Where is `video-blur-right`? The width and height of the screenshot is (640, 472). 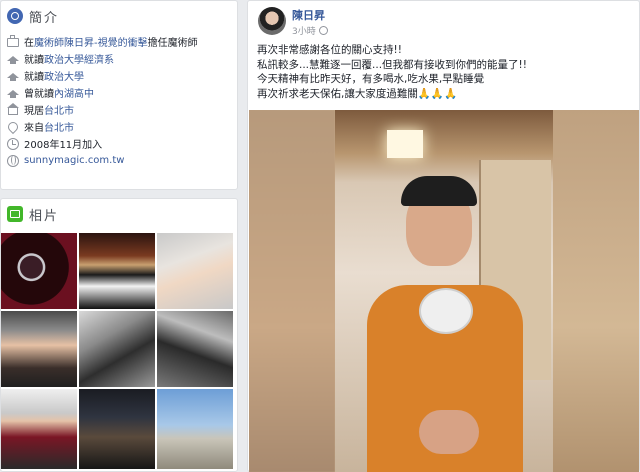
video-blur-right is located at coordinates (596, 291).